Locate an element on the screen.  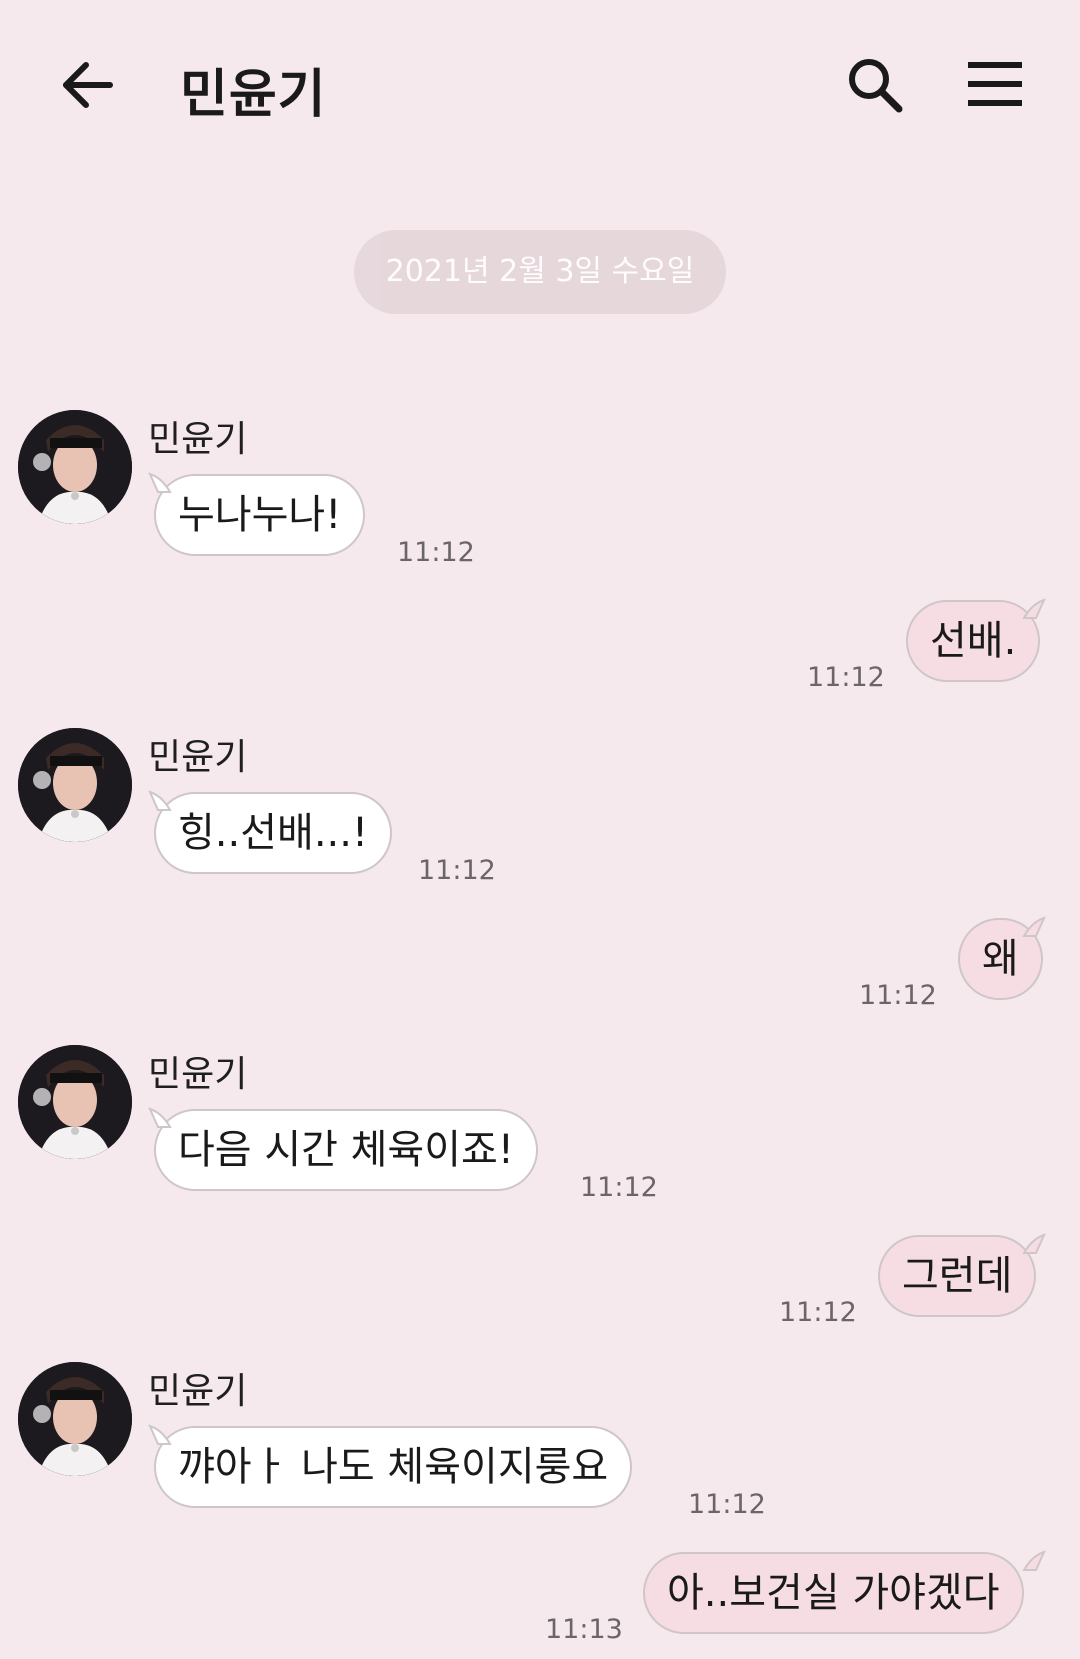
chat-header: 민윤기 is located at coordinates (540, 85).